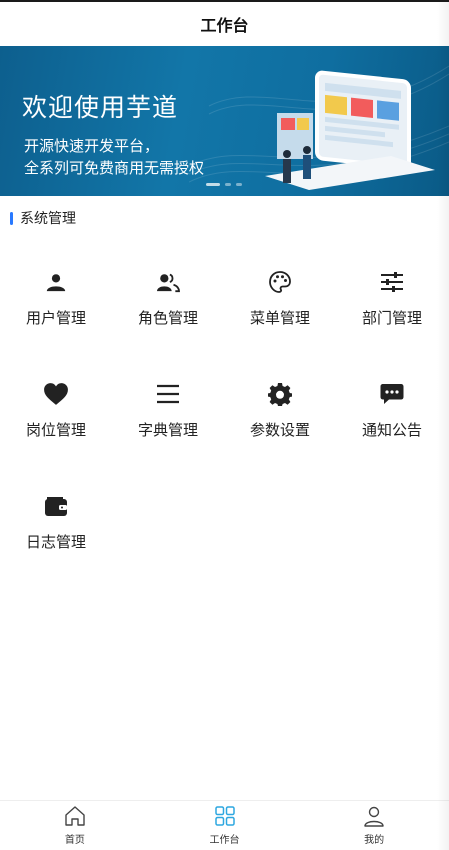 This screenshot has width=449, height=850. What do you see at coordinates (224, 218) in the screenshot?
I see `section-header: 系统管理` at bounding box center [224, 218].